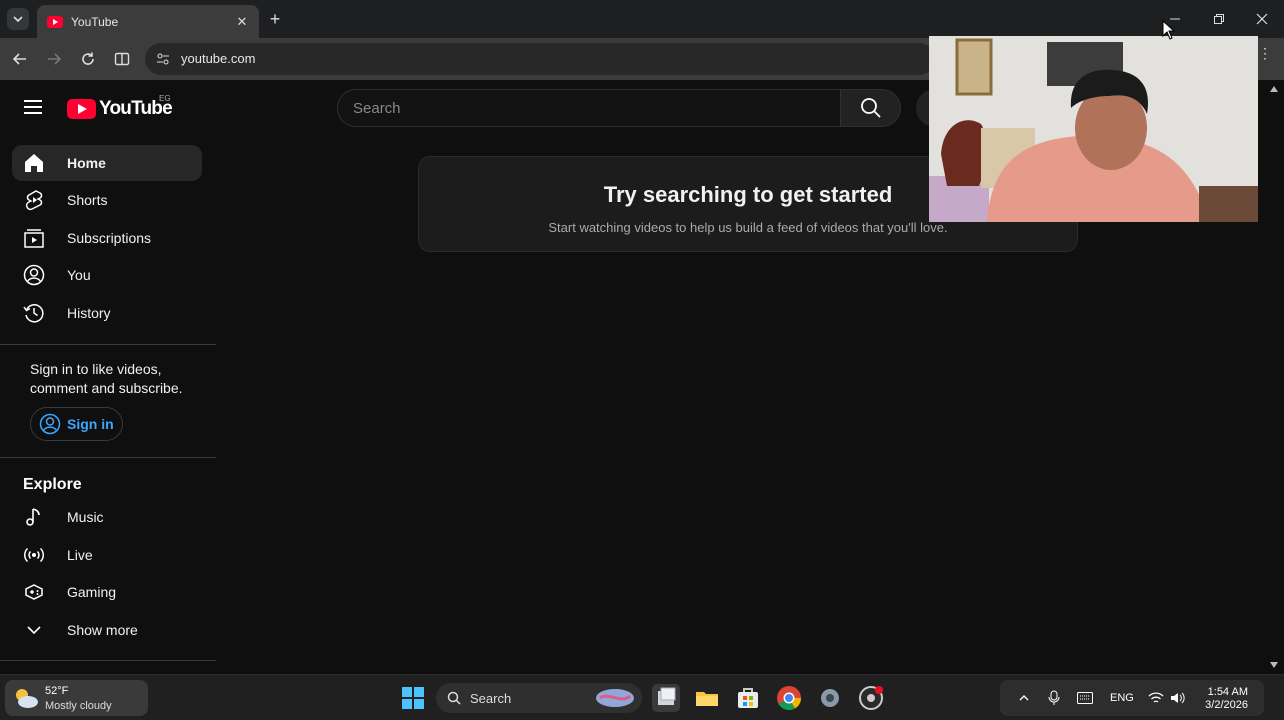 This screenshot has width=1284, height=720. I want to click on arrow-left-icon, so click(19, 59).